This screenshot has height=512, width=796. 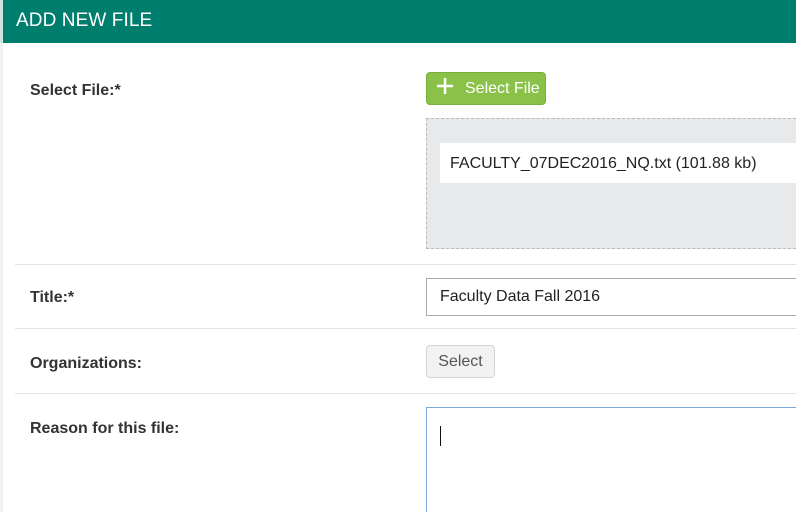 I want to click on header-edge, so click(x=1, y=21).